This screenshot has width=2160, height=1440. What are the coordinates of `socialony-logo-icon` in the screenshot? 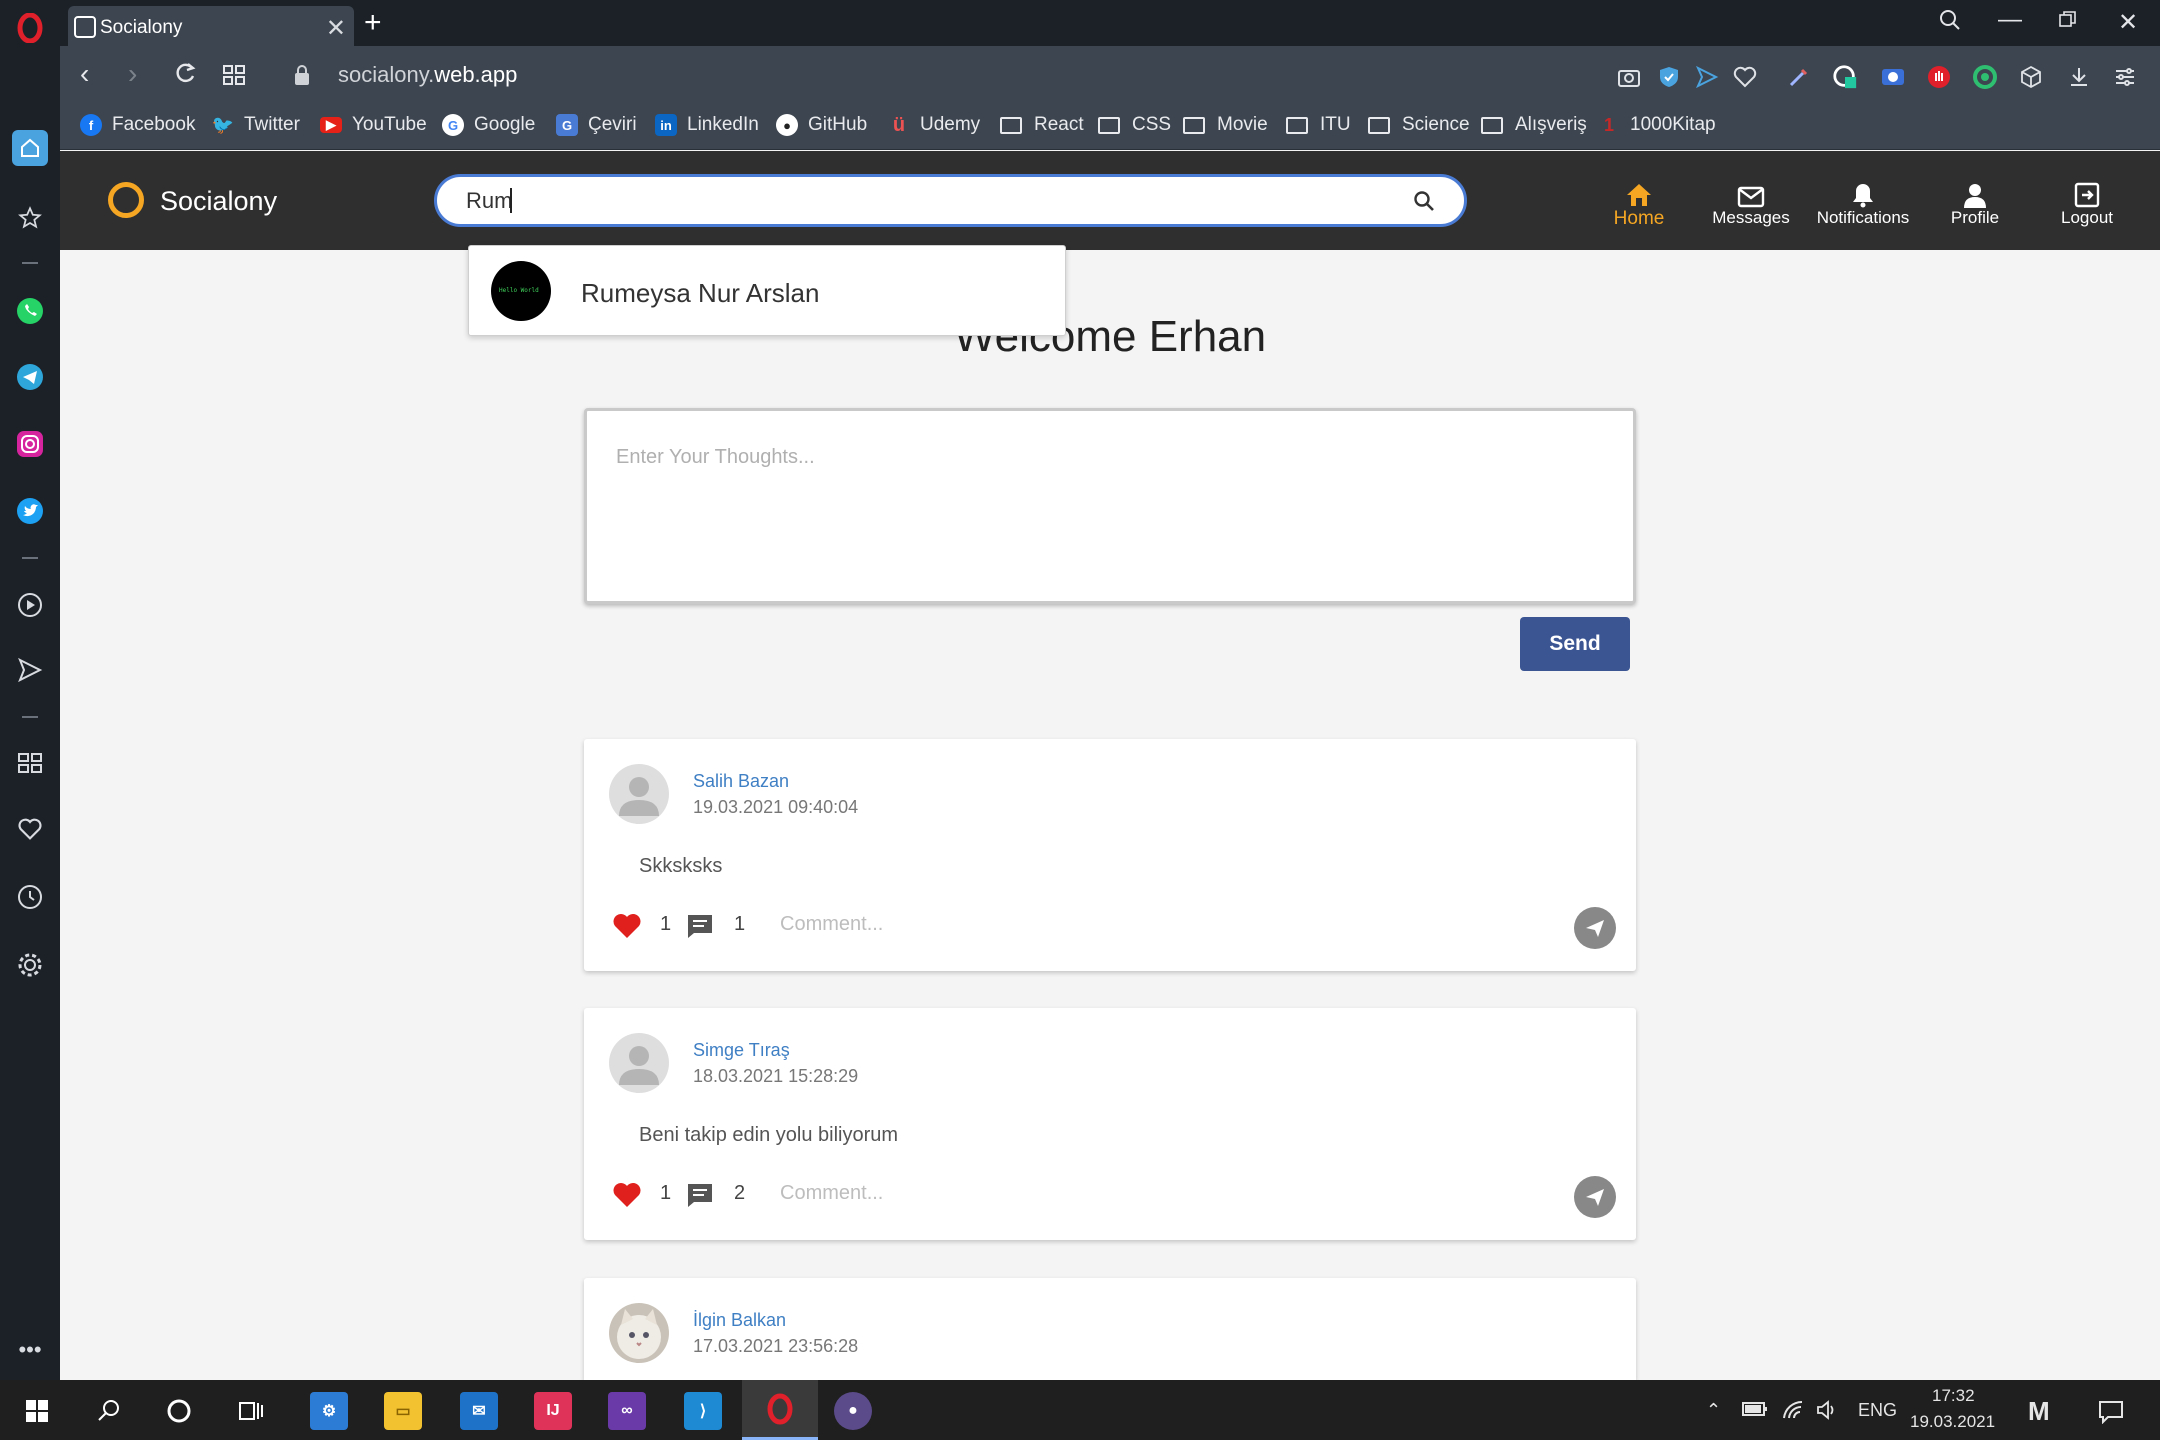 It's located at (126, 200).